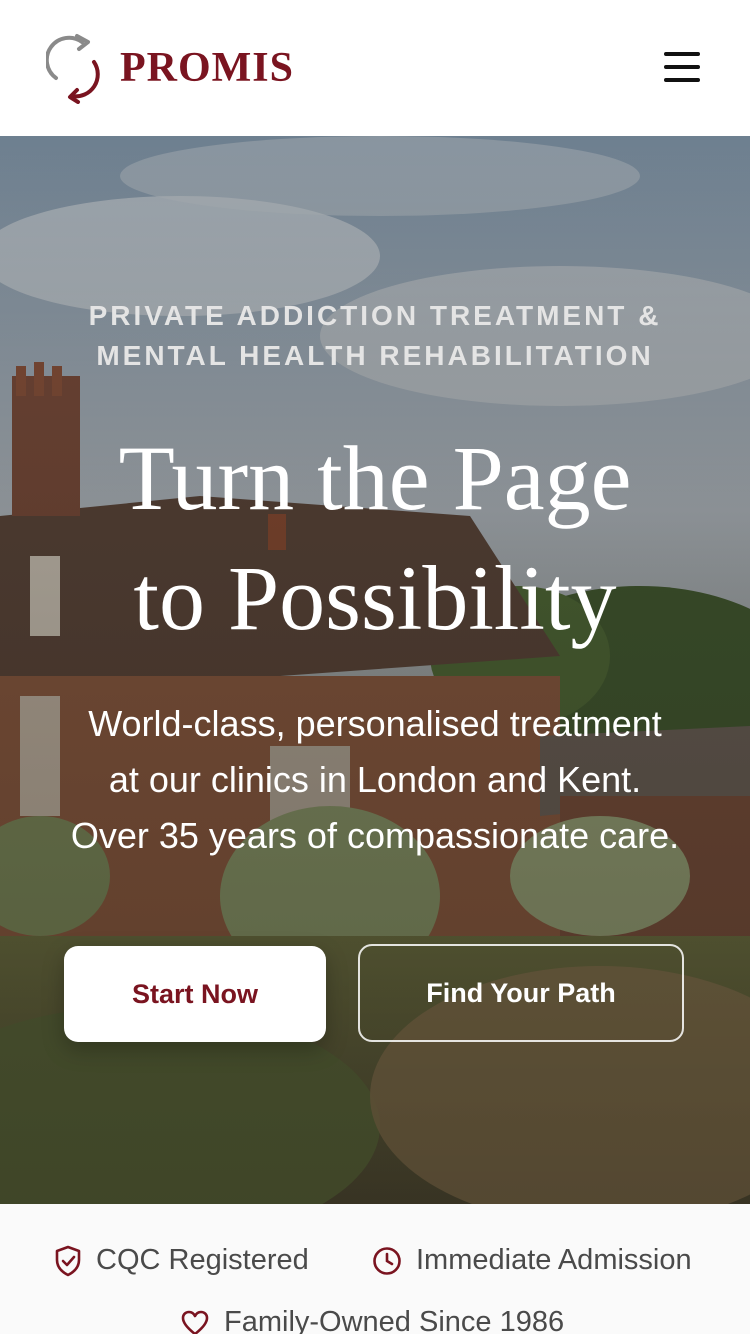 The width and height of the screenshot is (750, 1334). Describe the element at coordinates (521, 993) in the screenshot. I see `find-your-path-button: Find Your Path` at that location.